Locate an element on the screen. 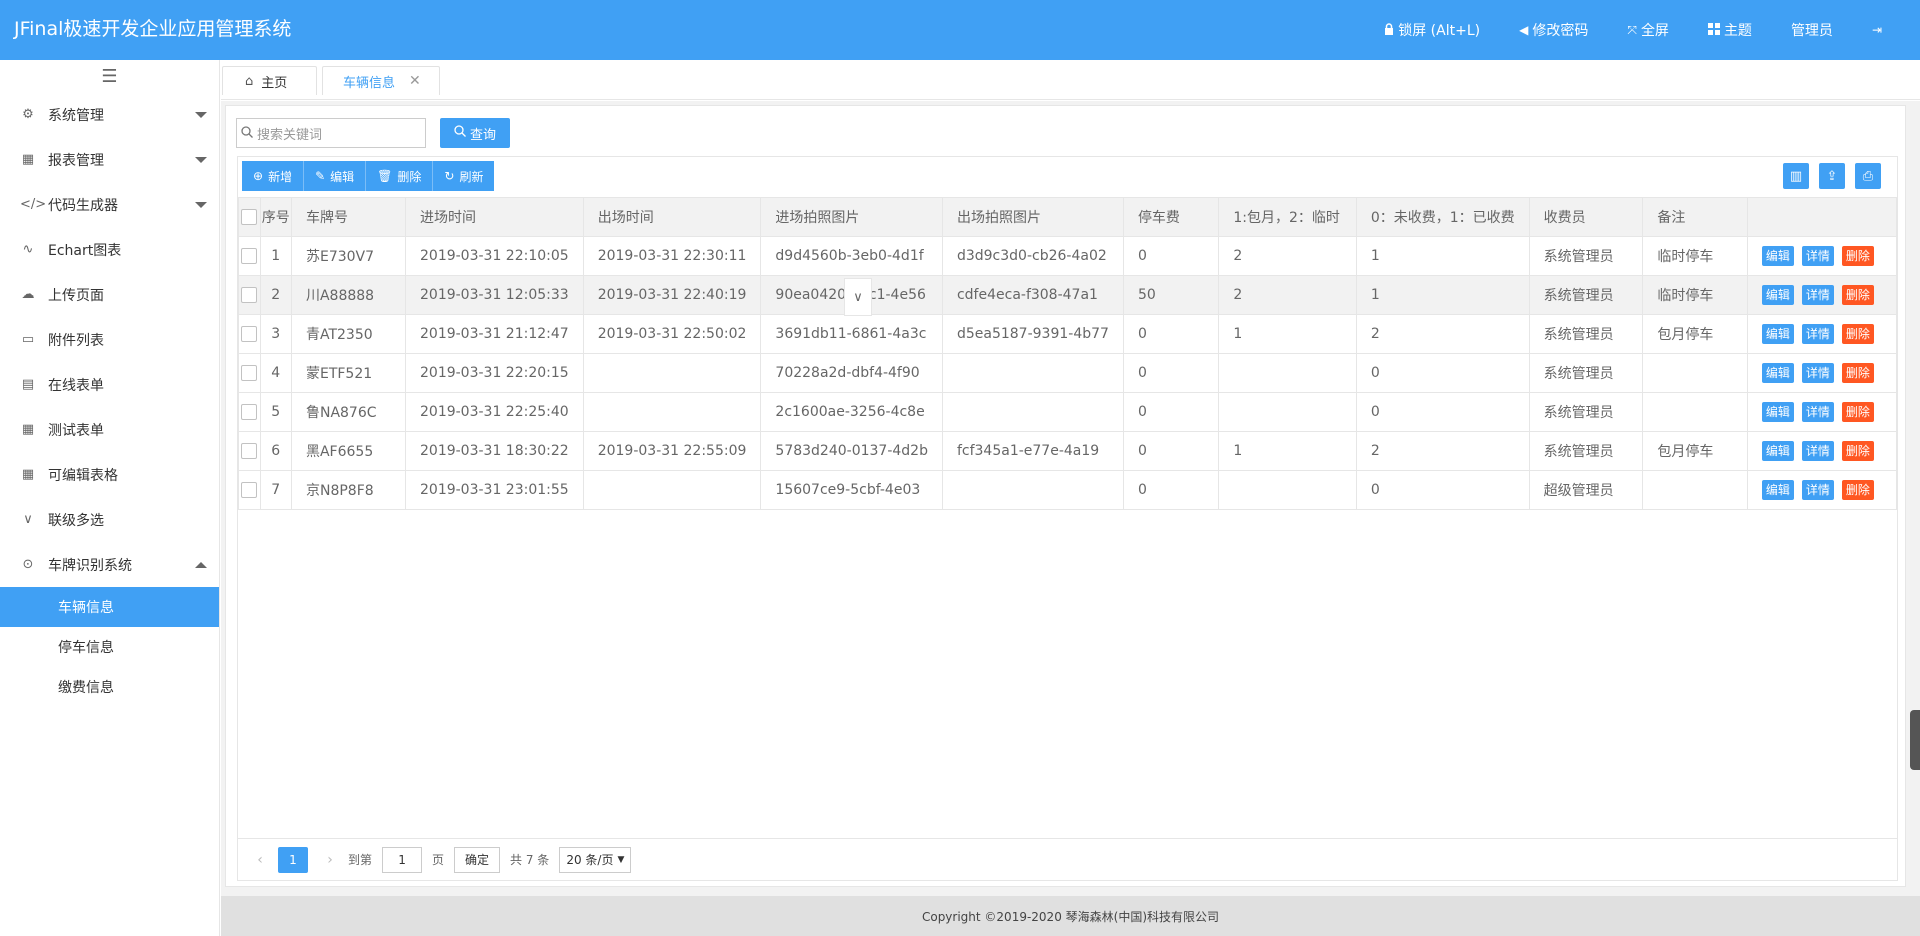 The height and width of the screenshot is (936, 1920). sidebar-item-plate-system: ⊙ 车牌识别系统 is located at coordinates (109, 564).